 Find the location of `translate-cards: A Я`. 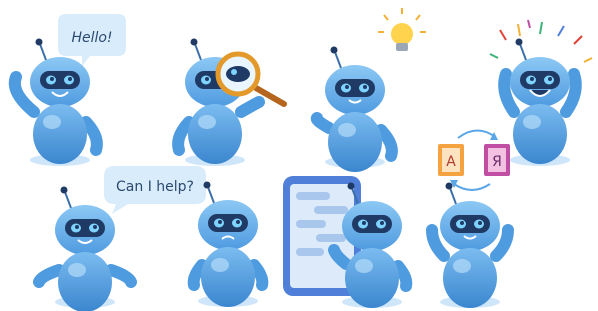

translate-cards: A Я is located at coordinates (474, 160).